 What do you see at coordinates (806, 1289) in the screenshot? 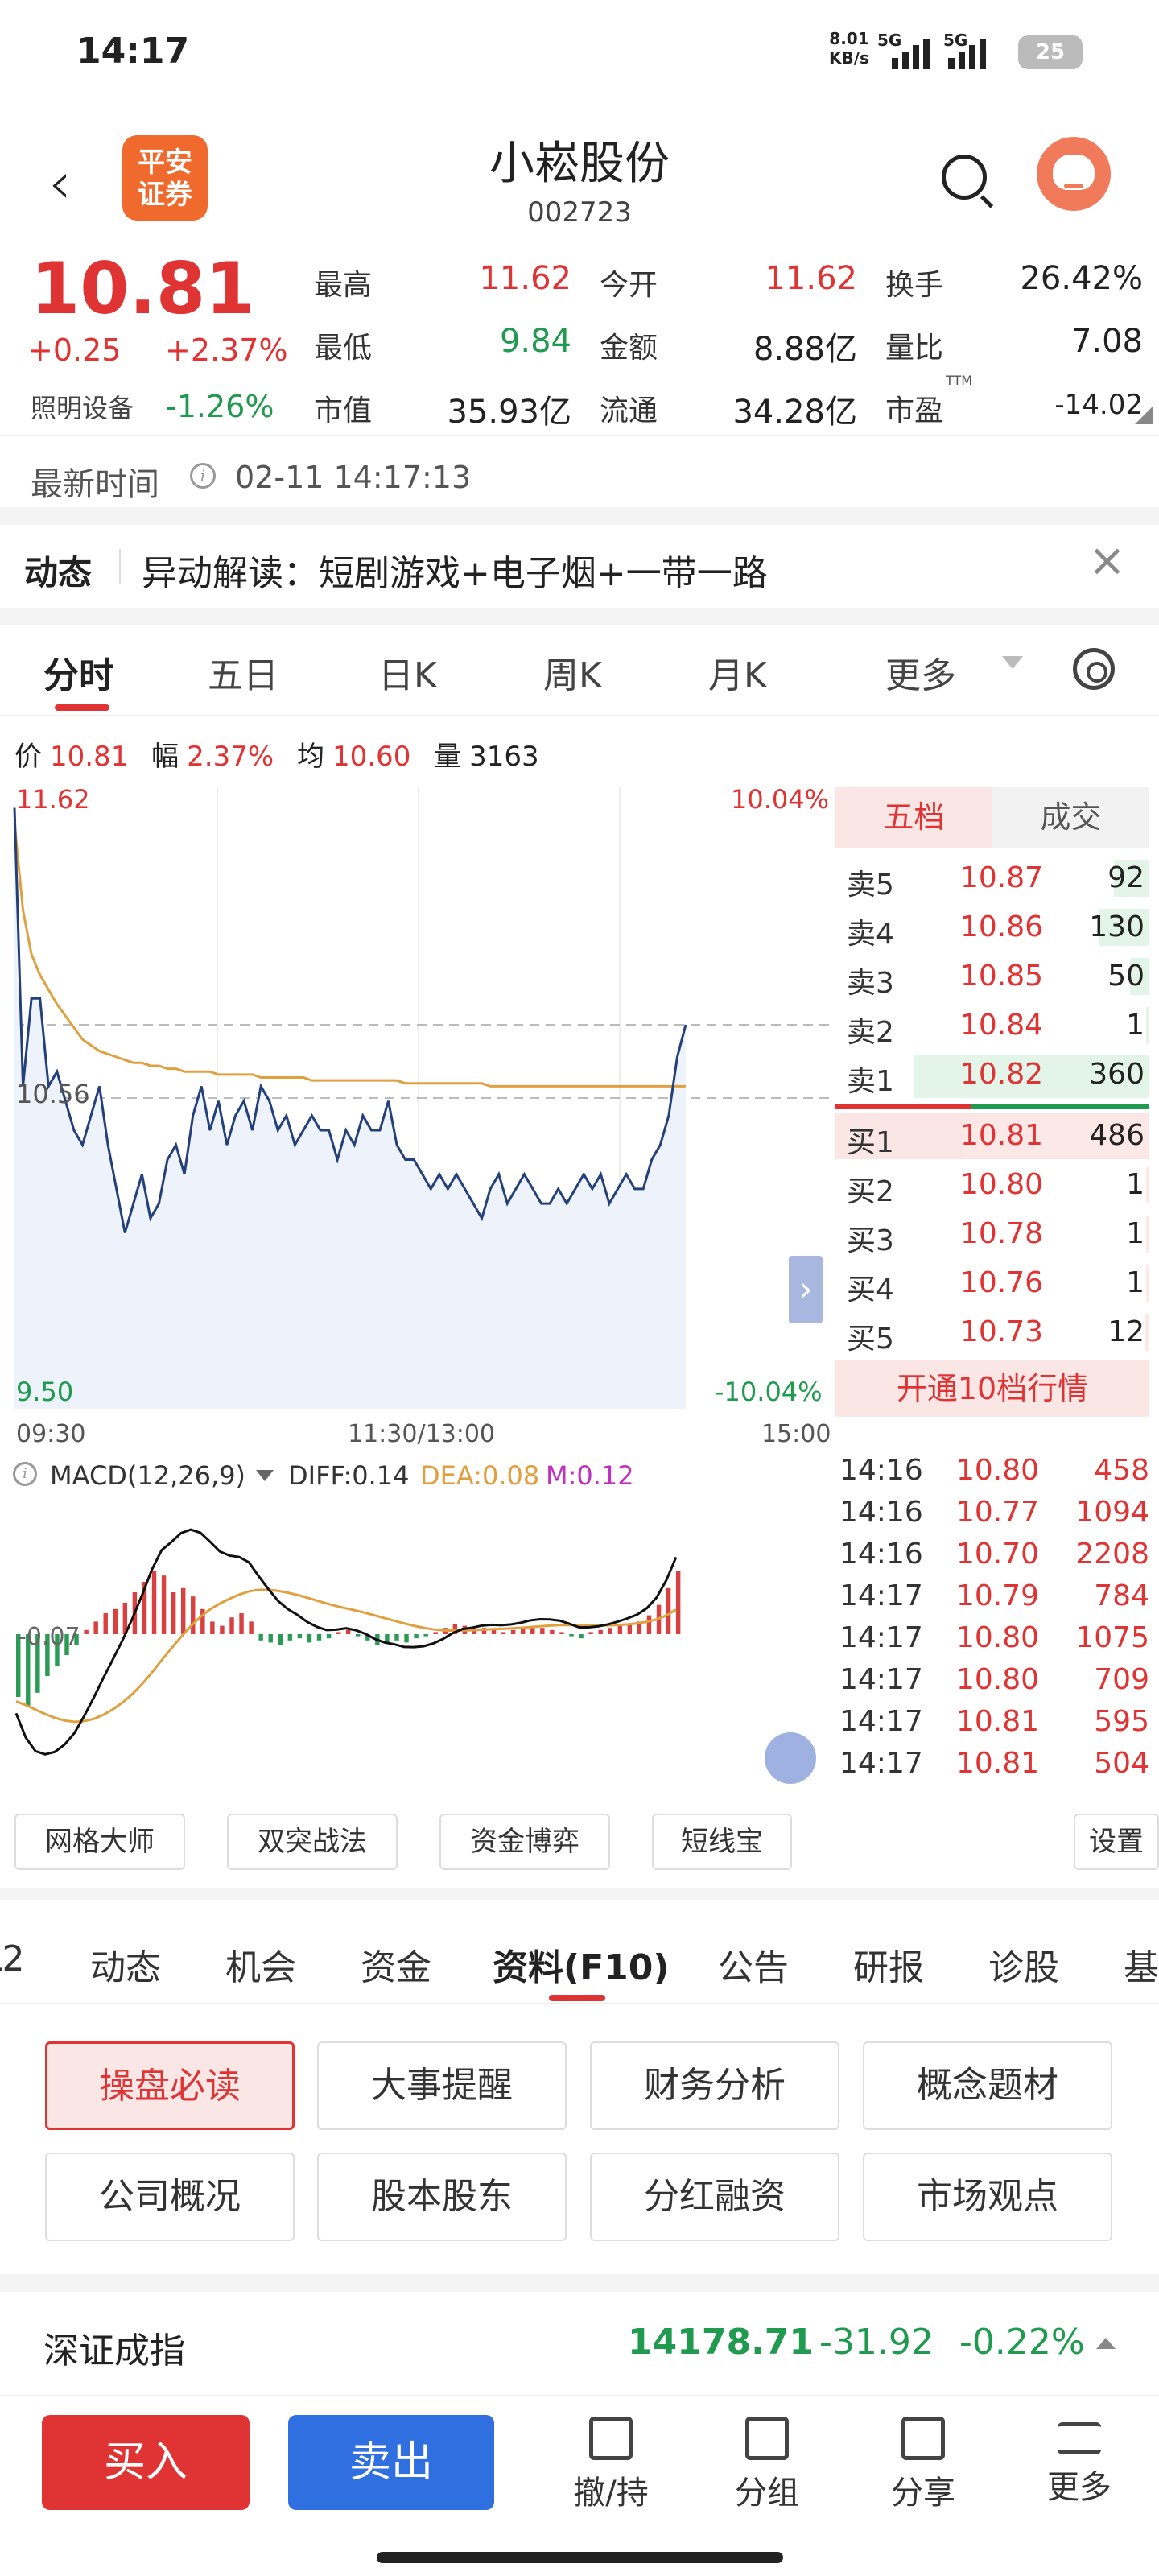
I see `expand-orderbook-icon: ›` at bounding box center [806, 1289].